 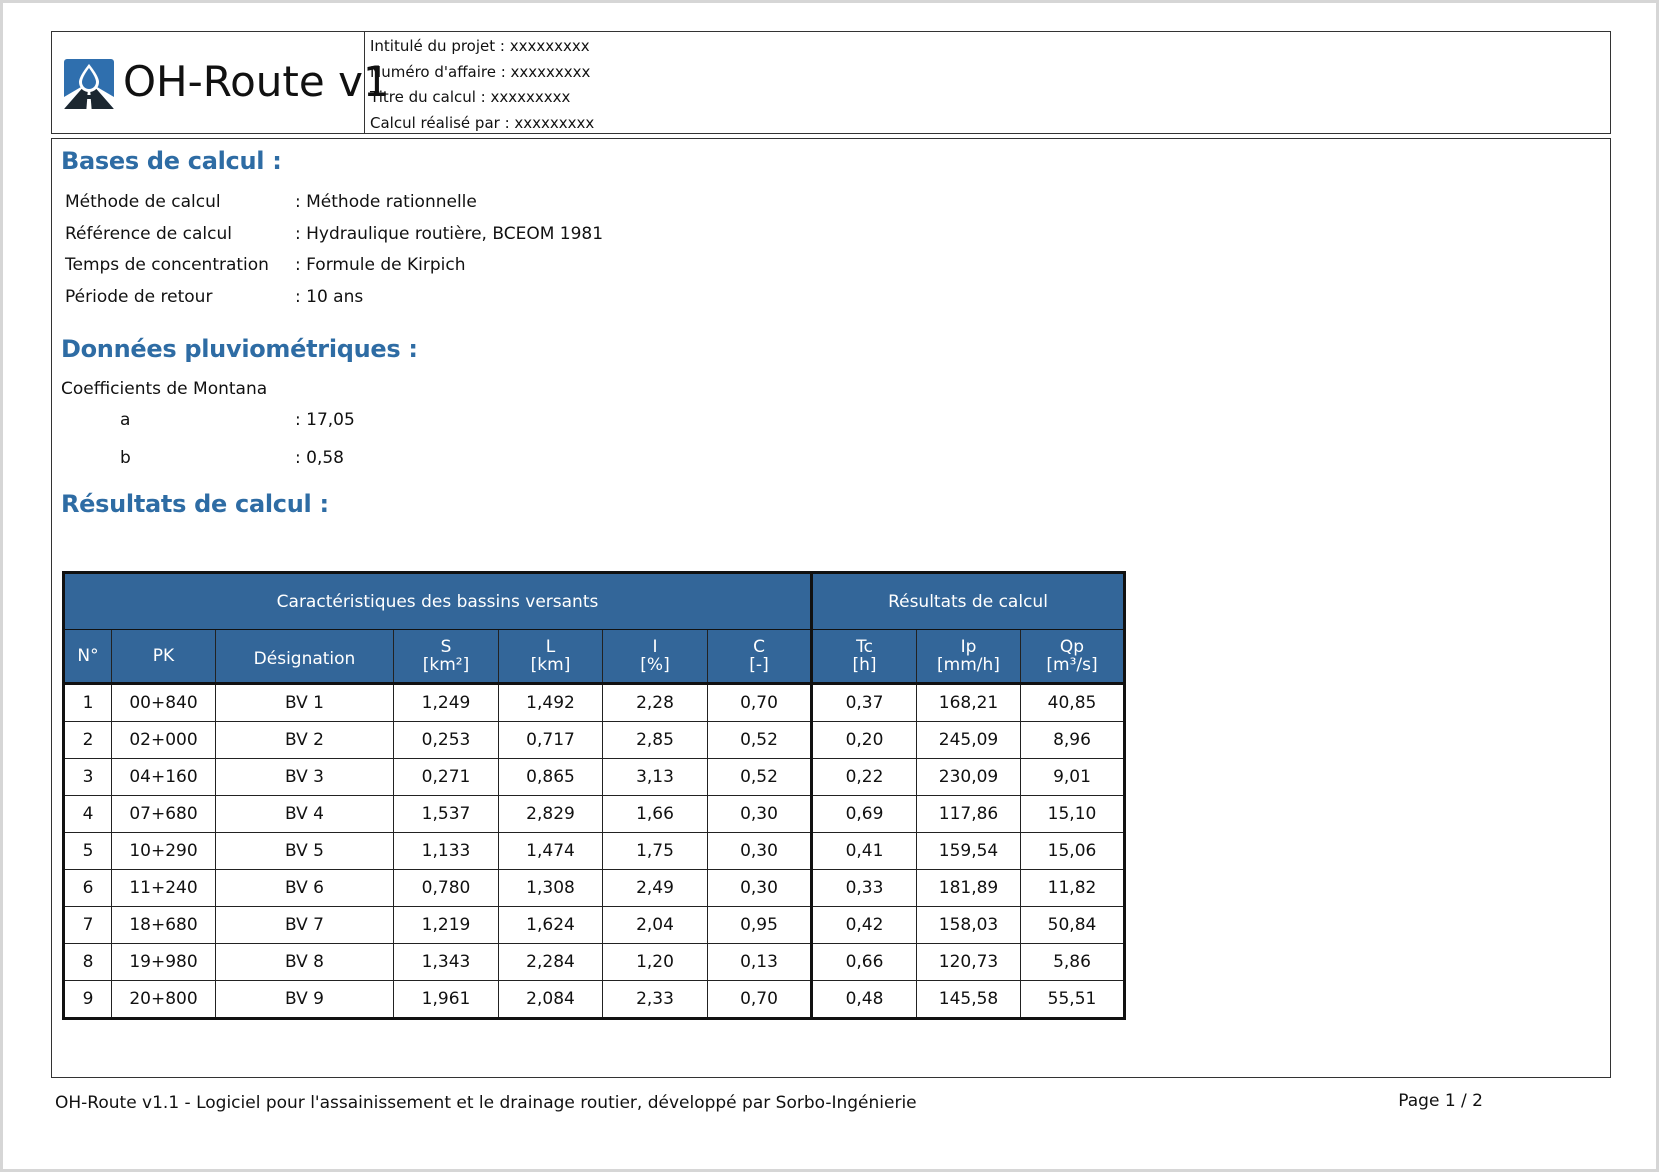 I want to click on table-cell: 1,66, so click(x=655, y=814).